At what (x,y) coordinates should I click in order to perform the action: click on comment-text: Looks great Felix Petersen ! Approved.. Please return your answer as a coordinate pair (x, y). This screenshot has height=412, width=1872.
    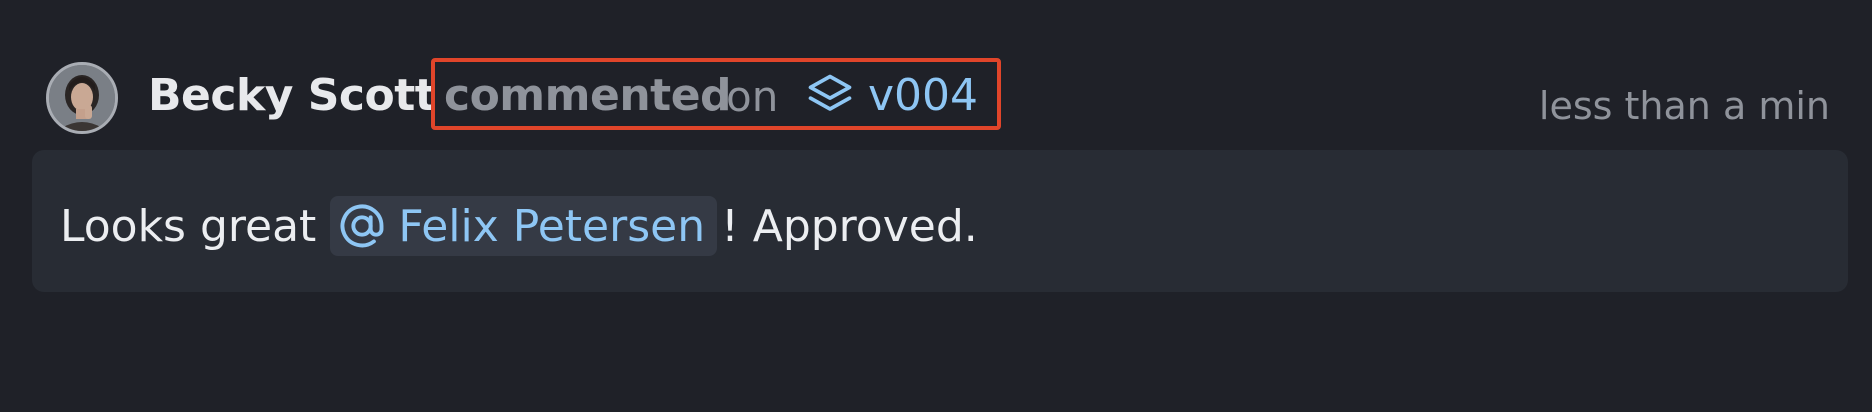
    Looking at the image, I should click on (519, 226).